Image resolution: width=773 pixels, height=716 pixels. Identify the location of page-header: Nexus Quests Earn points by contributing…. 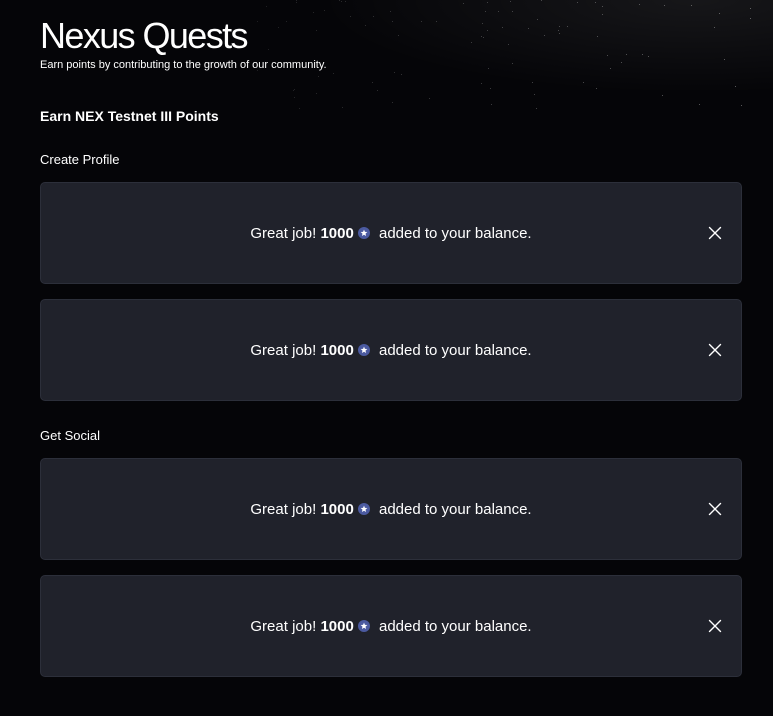
(183, 43).